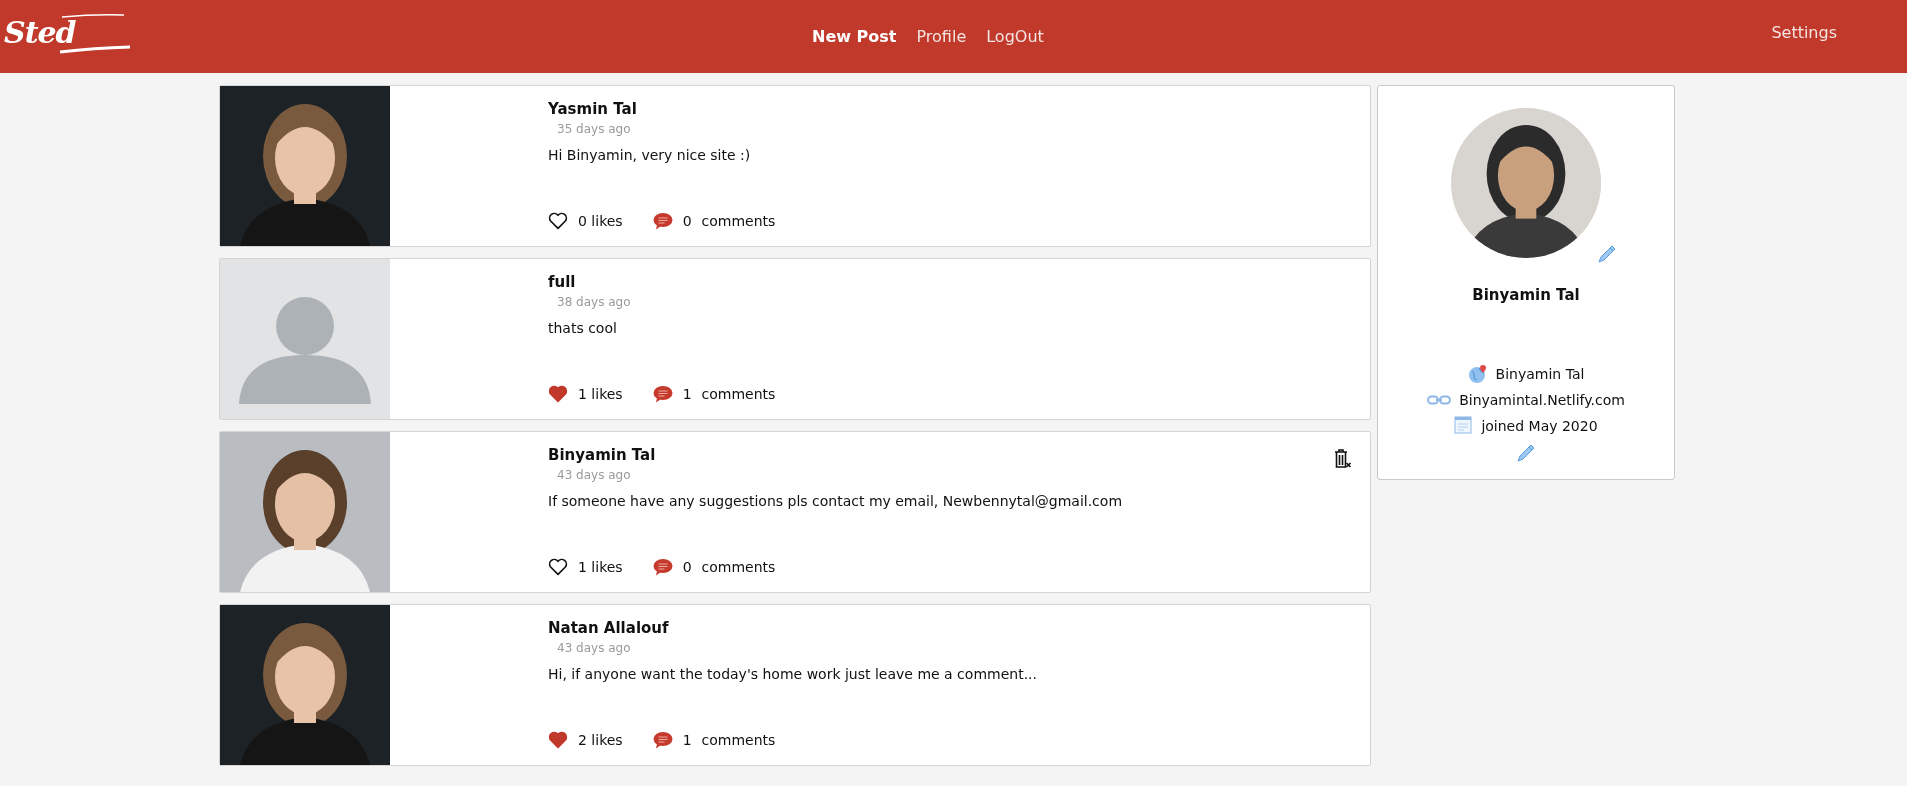 The image size is (1907, 786). What do you see at coordinates (1477, 374) in the screenshot?
I see `globe-icon` at bounding box center [1477, 374].